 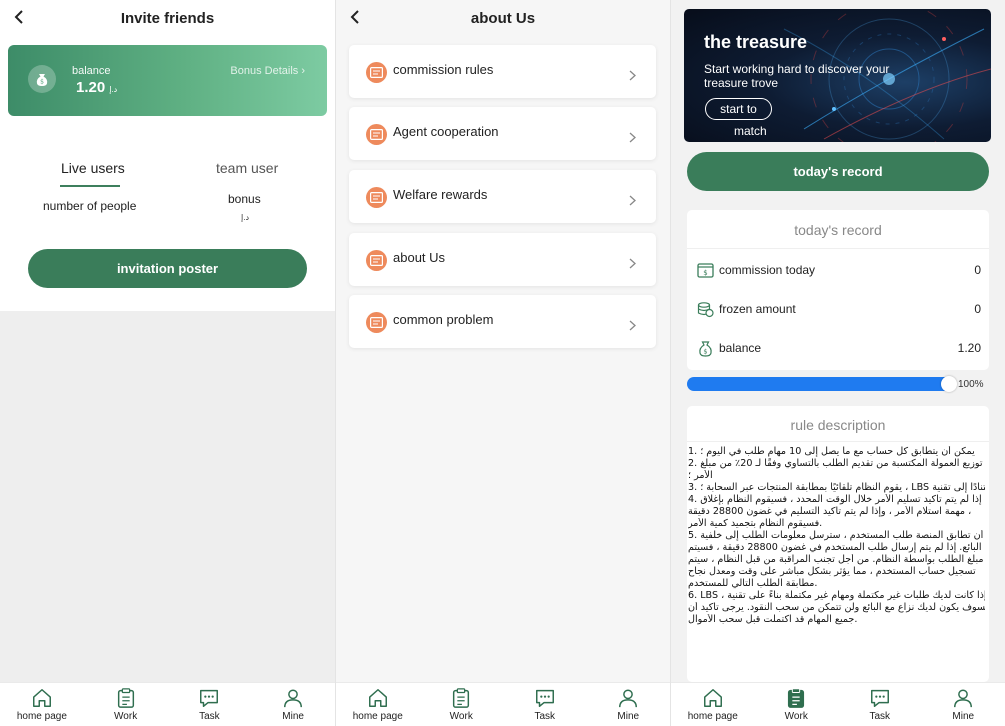 What do you see at coordinates (969, 348) in the screenshot?
I see `record-value: 1.20` at bounding box center [969, 348].